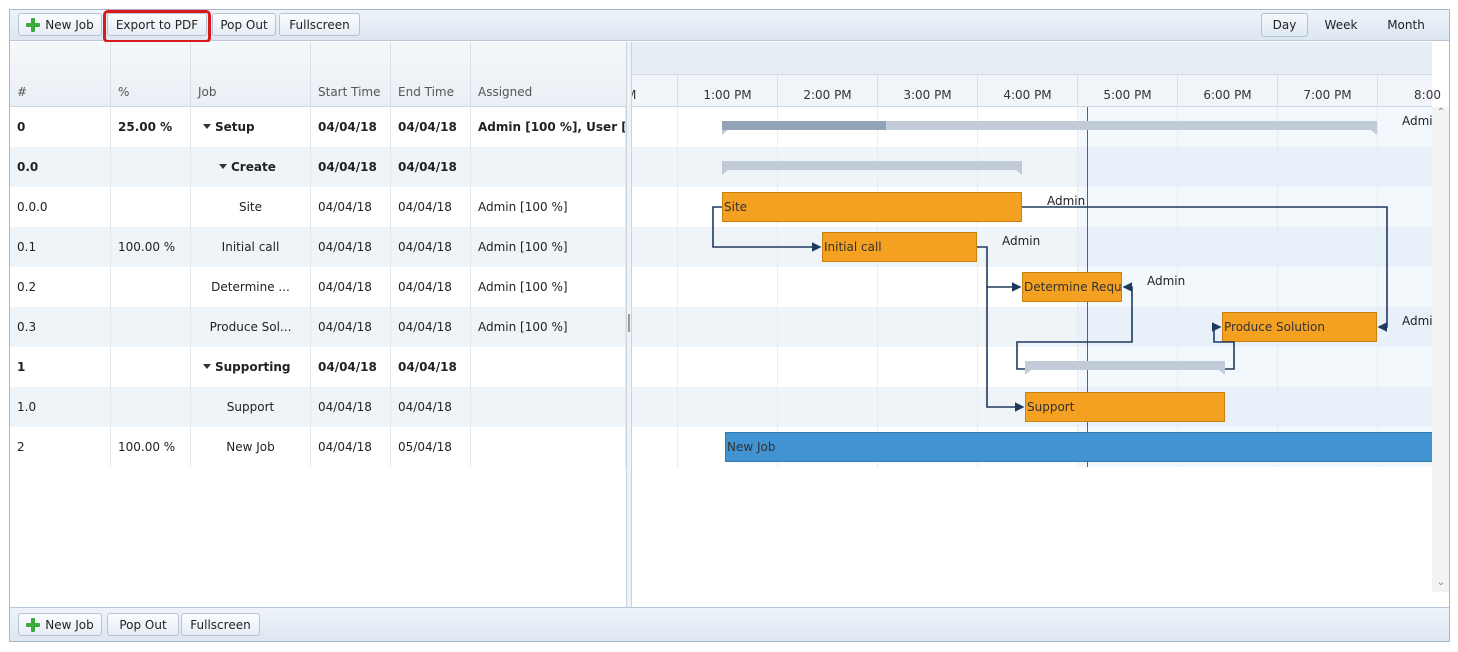 This screenshot has height=652, width=1458. I want to click on link-initial-determine, so click(999, 269).